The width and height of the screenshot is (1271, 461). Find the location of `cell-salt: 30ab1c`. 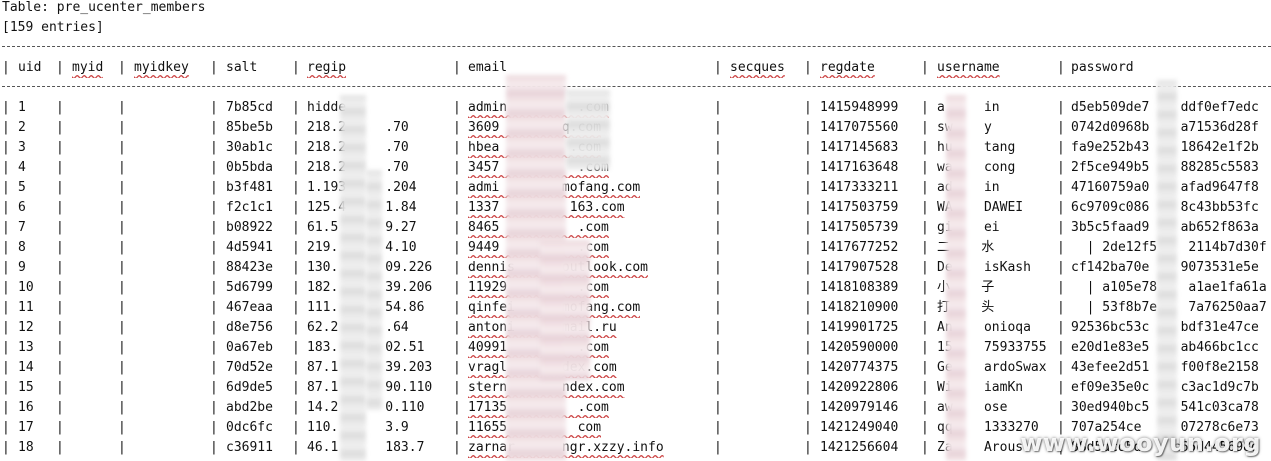

cell-salt: 30ab1c is located at coordinates (249, 147).